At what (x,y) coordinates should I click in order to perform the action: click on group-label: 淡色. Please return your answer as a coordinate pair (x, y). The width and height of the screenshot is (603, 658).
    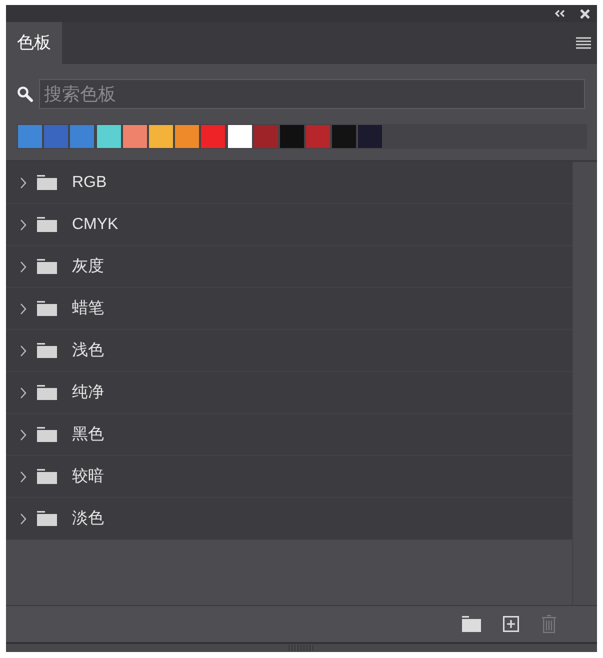
    Looking at the image, I should click on (88, 518).